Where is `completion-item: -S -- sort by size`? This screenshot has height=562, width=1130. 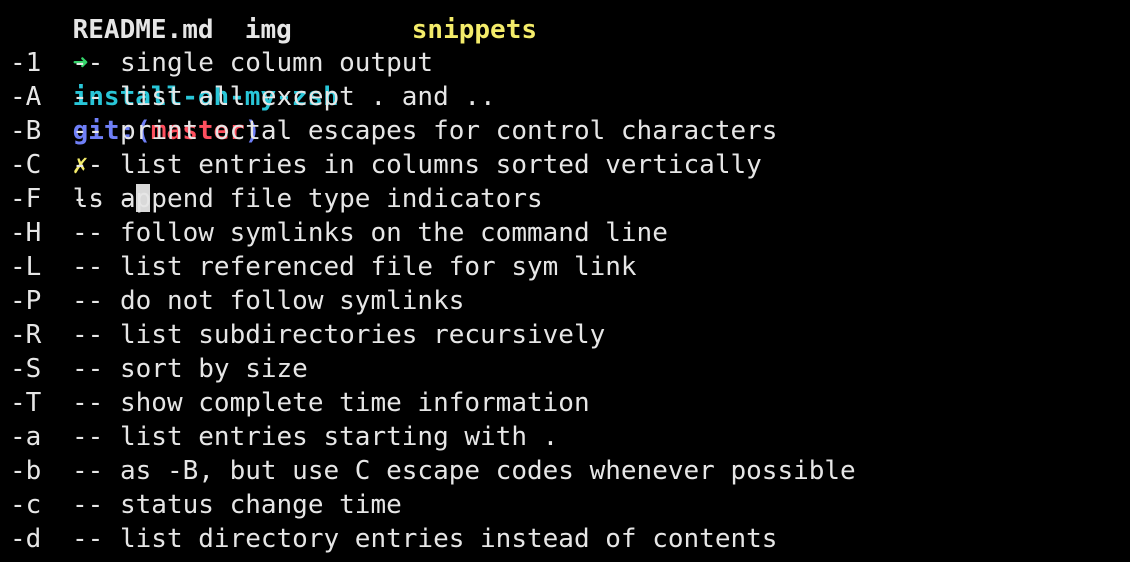 completion-item: -S -- sort by size is located at coordinates (159, 369).